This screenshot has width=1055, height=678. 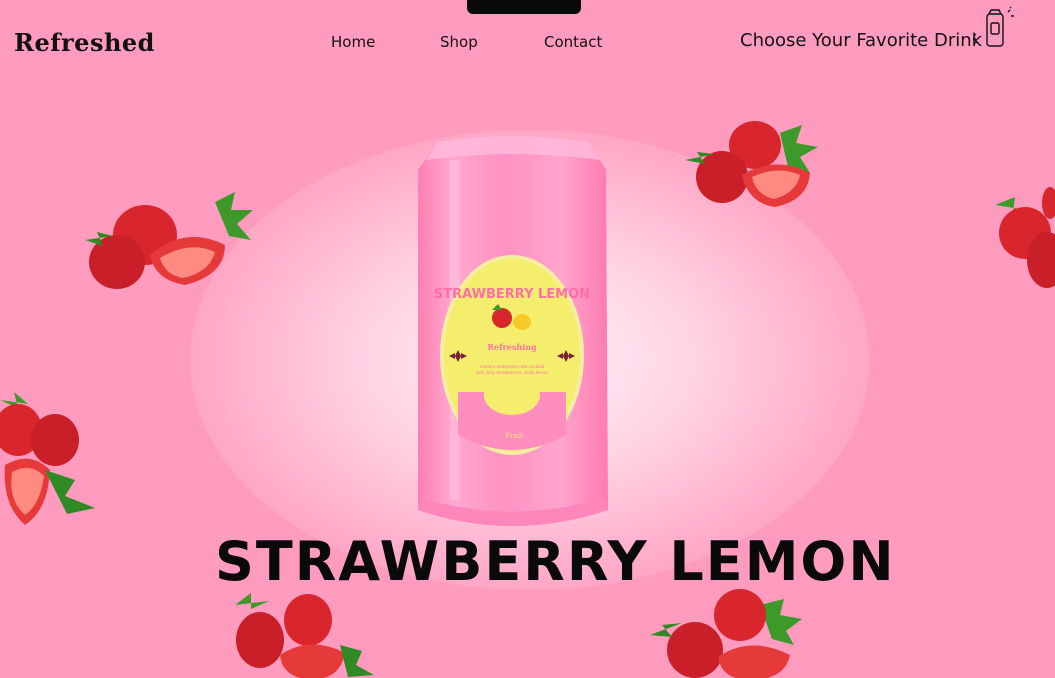 What do you see at coordinates (512, 347) in the screenshot?
I see `can-label-subtitle: Refreshing` at bounding box center [512, 347].